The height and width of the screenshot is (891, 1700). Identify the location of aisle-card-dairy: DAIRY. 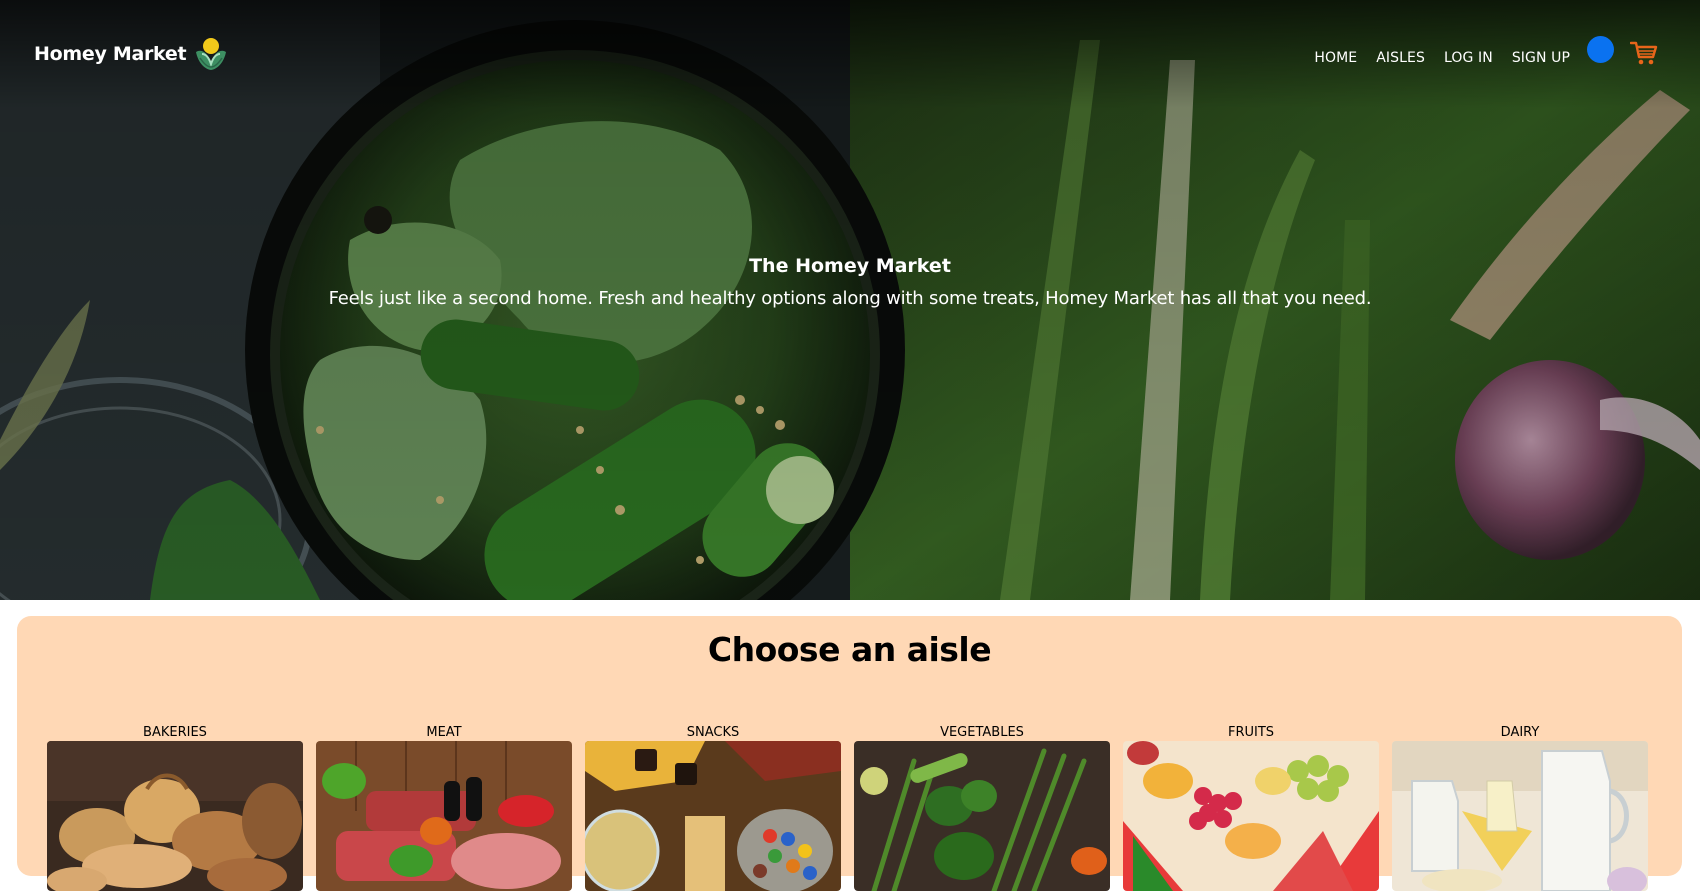
(1520, 807).